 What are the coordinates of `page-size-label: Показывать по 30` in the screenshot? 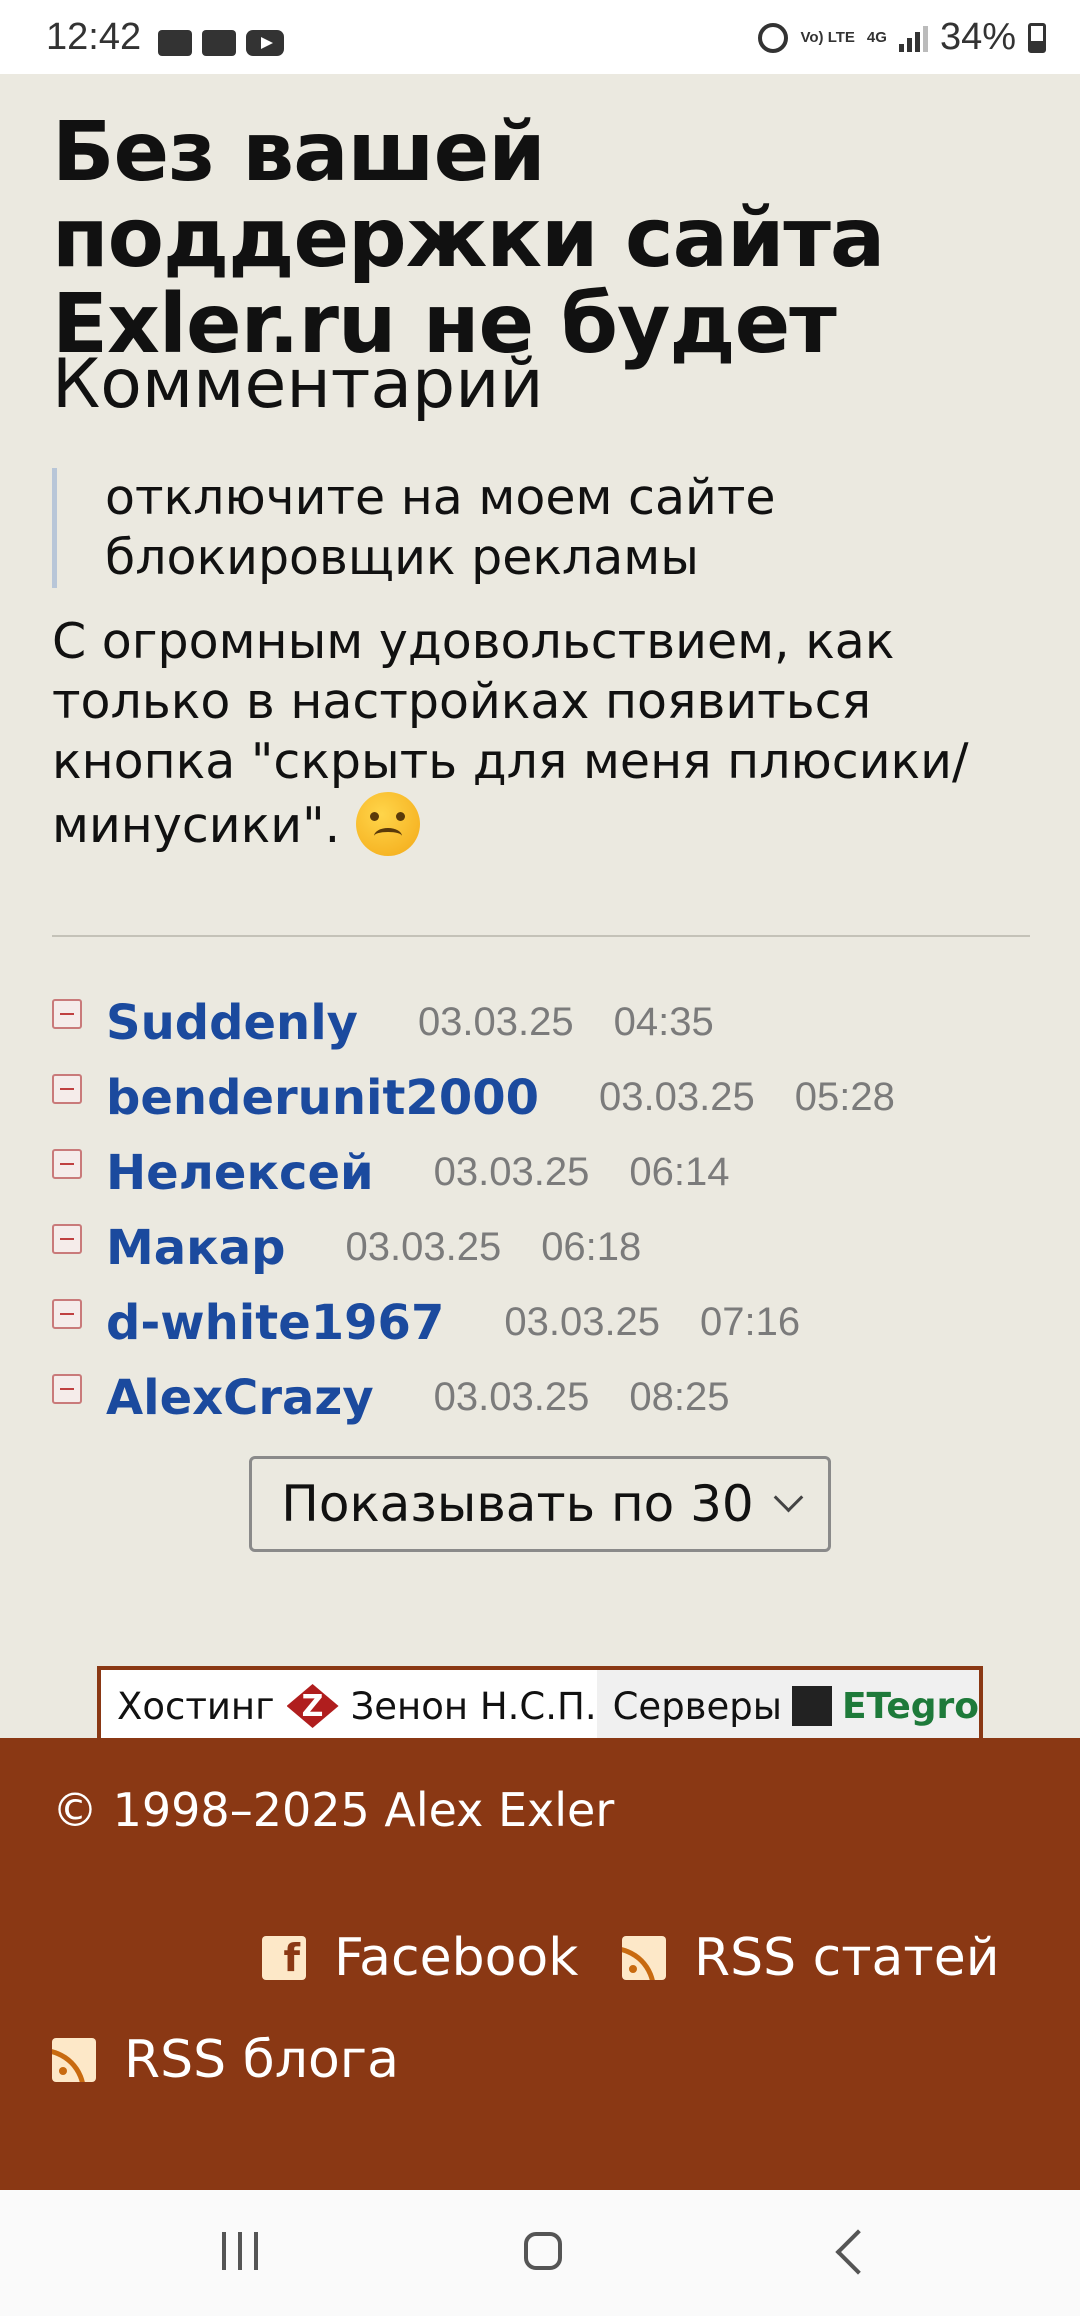 It's located at (517, 1504).